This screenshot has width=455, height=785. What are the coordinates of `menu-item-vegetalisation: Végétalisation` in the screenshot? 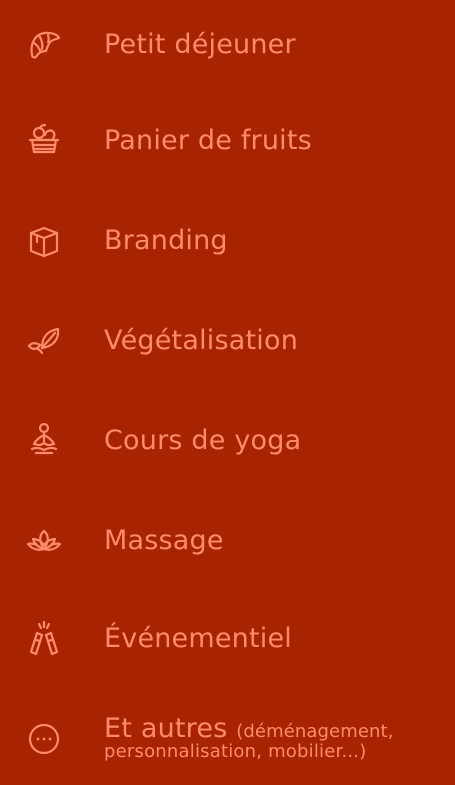 It's located at (227, 341).